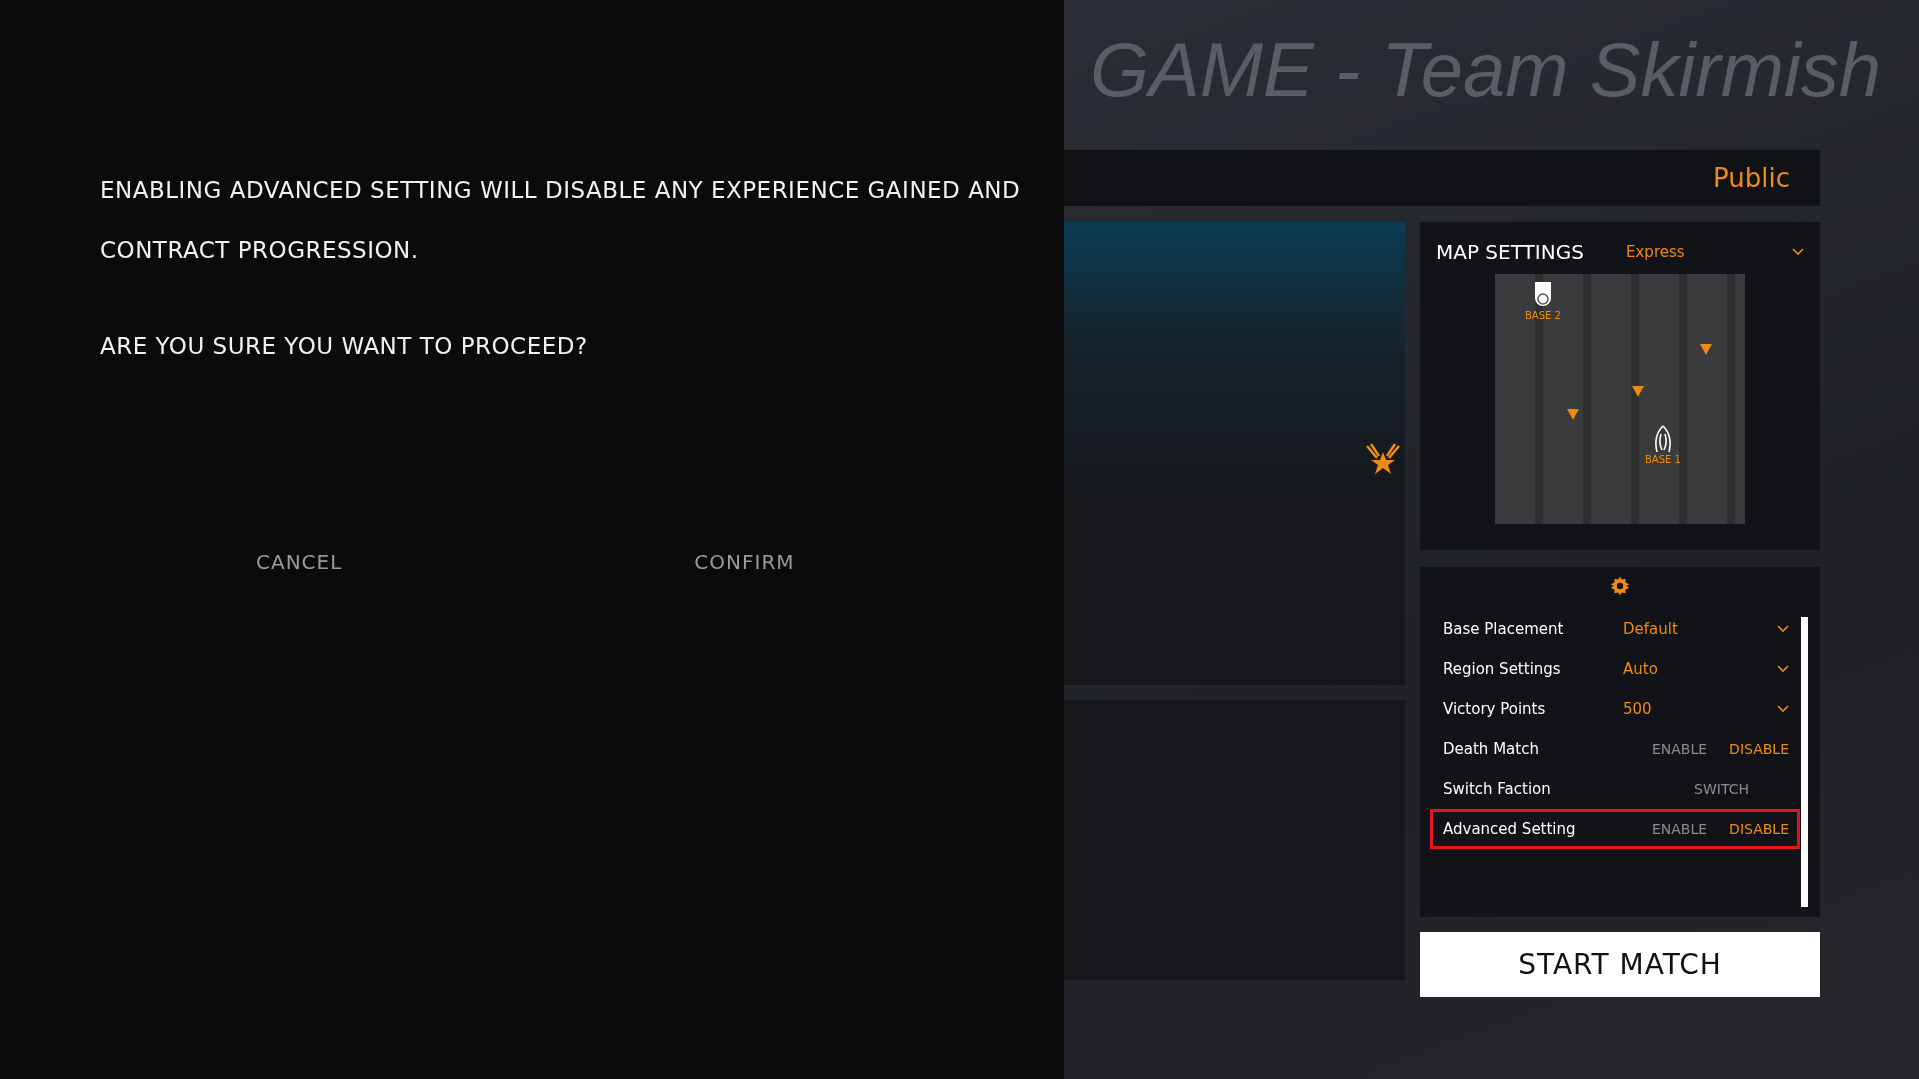  What do you see at coordinates (344, 346) in the screenshot?
I see `dialog-message: ARE YOU SURE YOU WANT TO PROCEED?` at bounding box center [344, 346].